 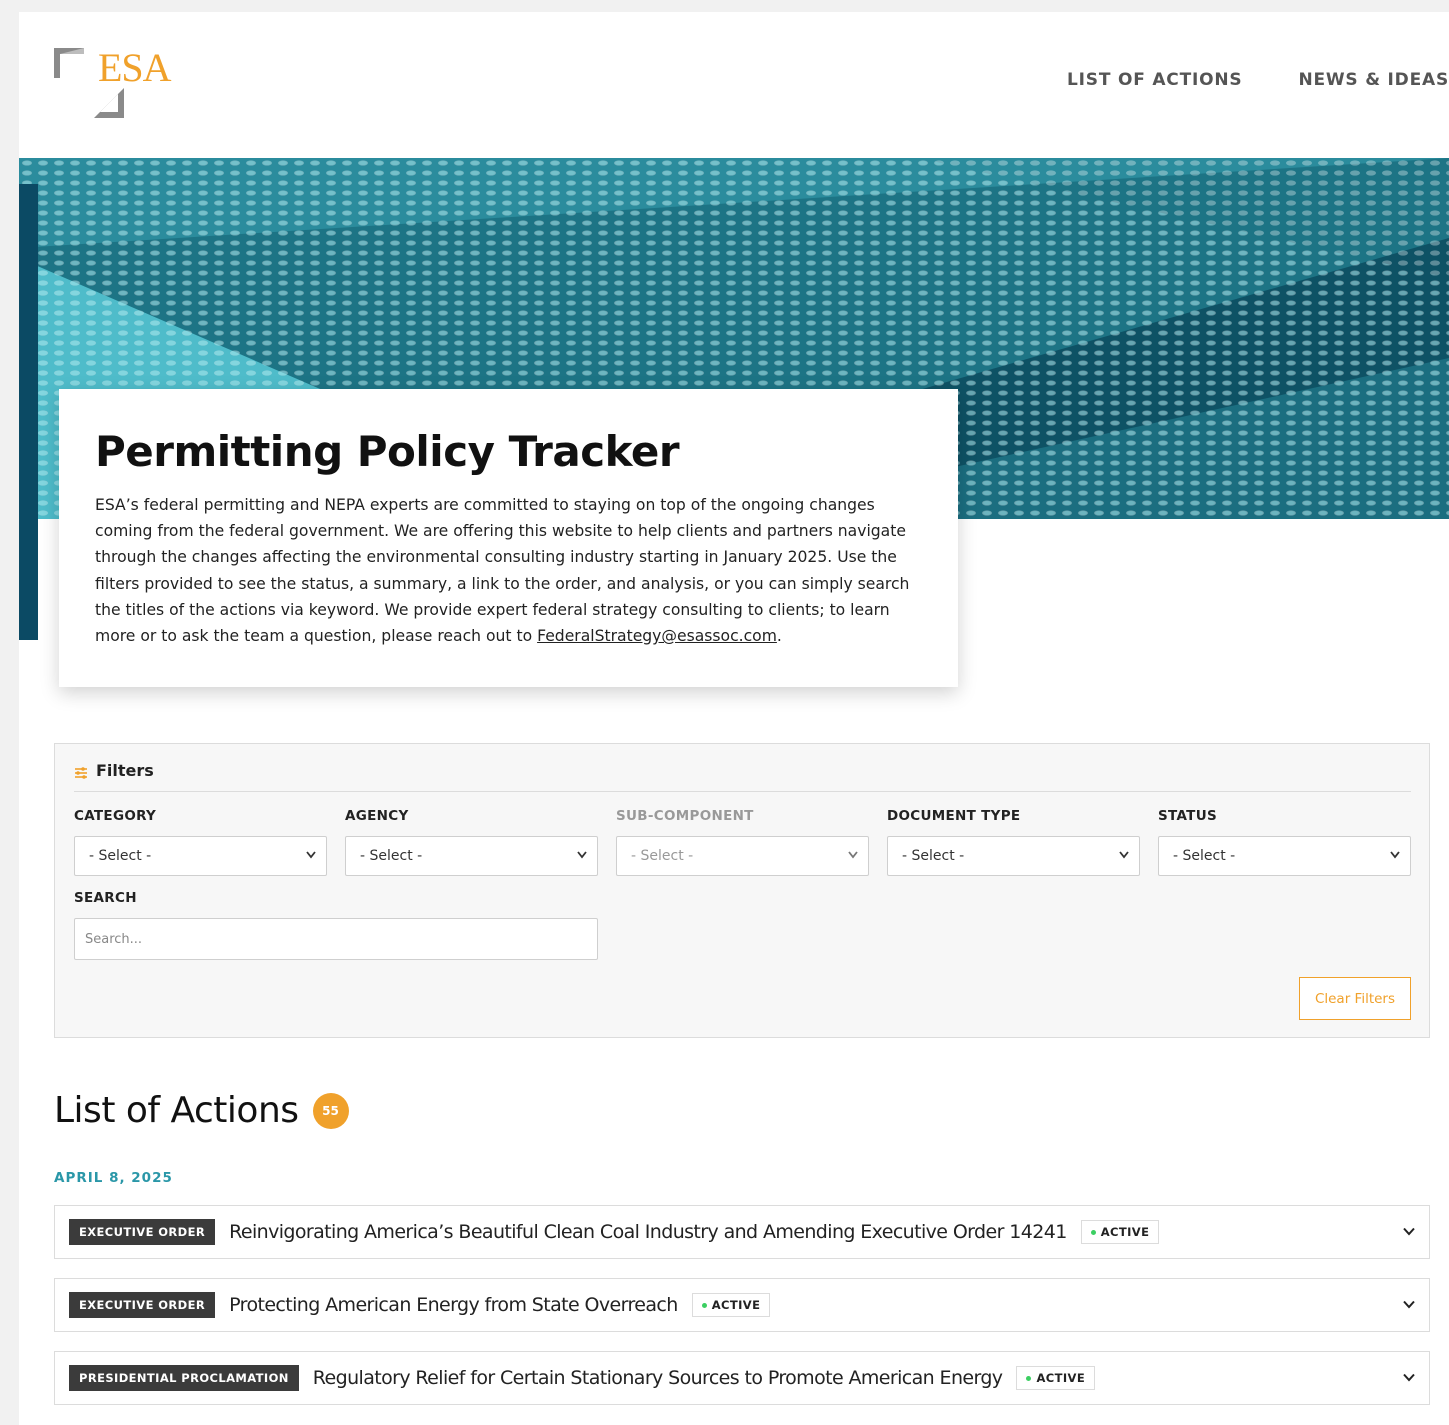 I want to click on hero-side-bar, so click(x=28, y=412).